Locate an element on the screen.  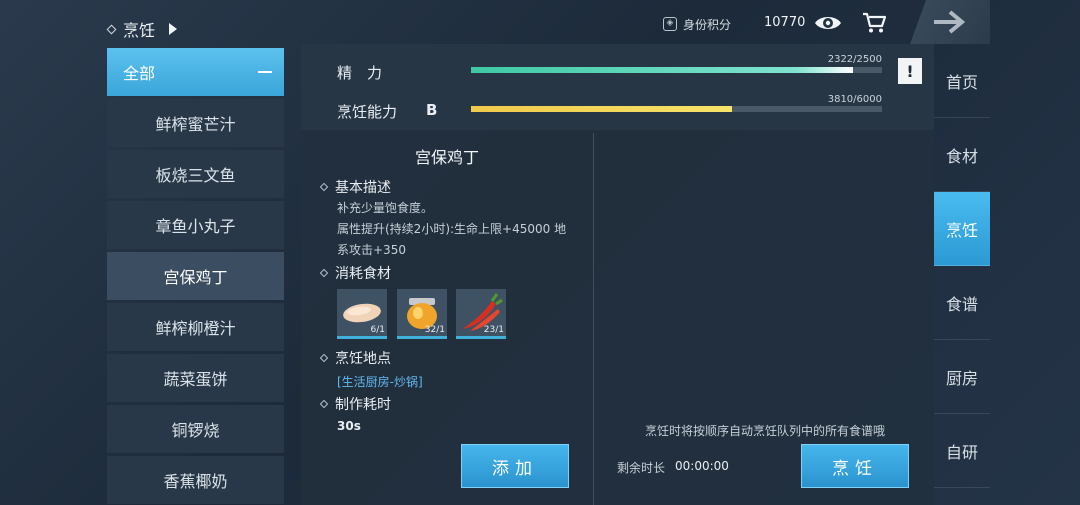
ingredient-slot: 6/1 is located at coordinates (362, 314).